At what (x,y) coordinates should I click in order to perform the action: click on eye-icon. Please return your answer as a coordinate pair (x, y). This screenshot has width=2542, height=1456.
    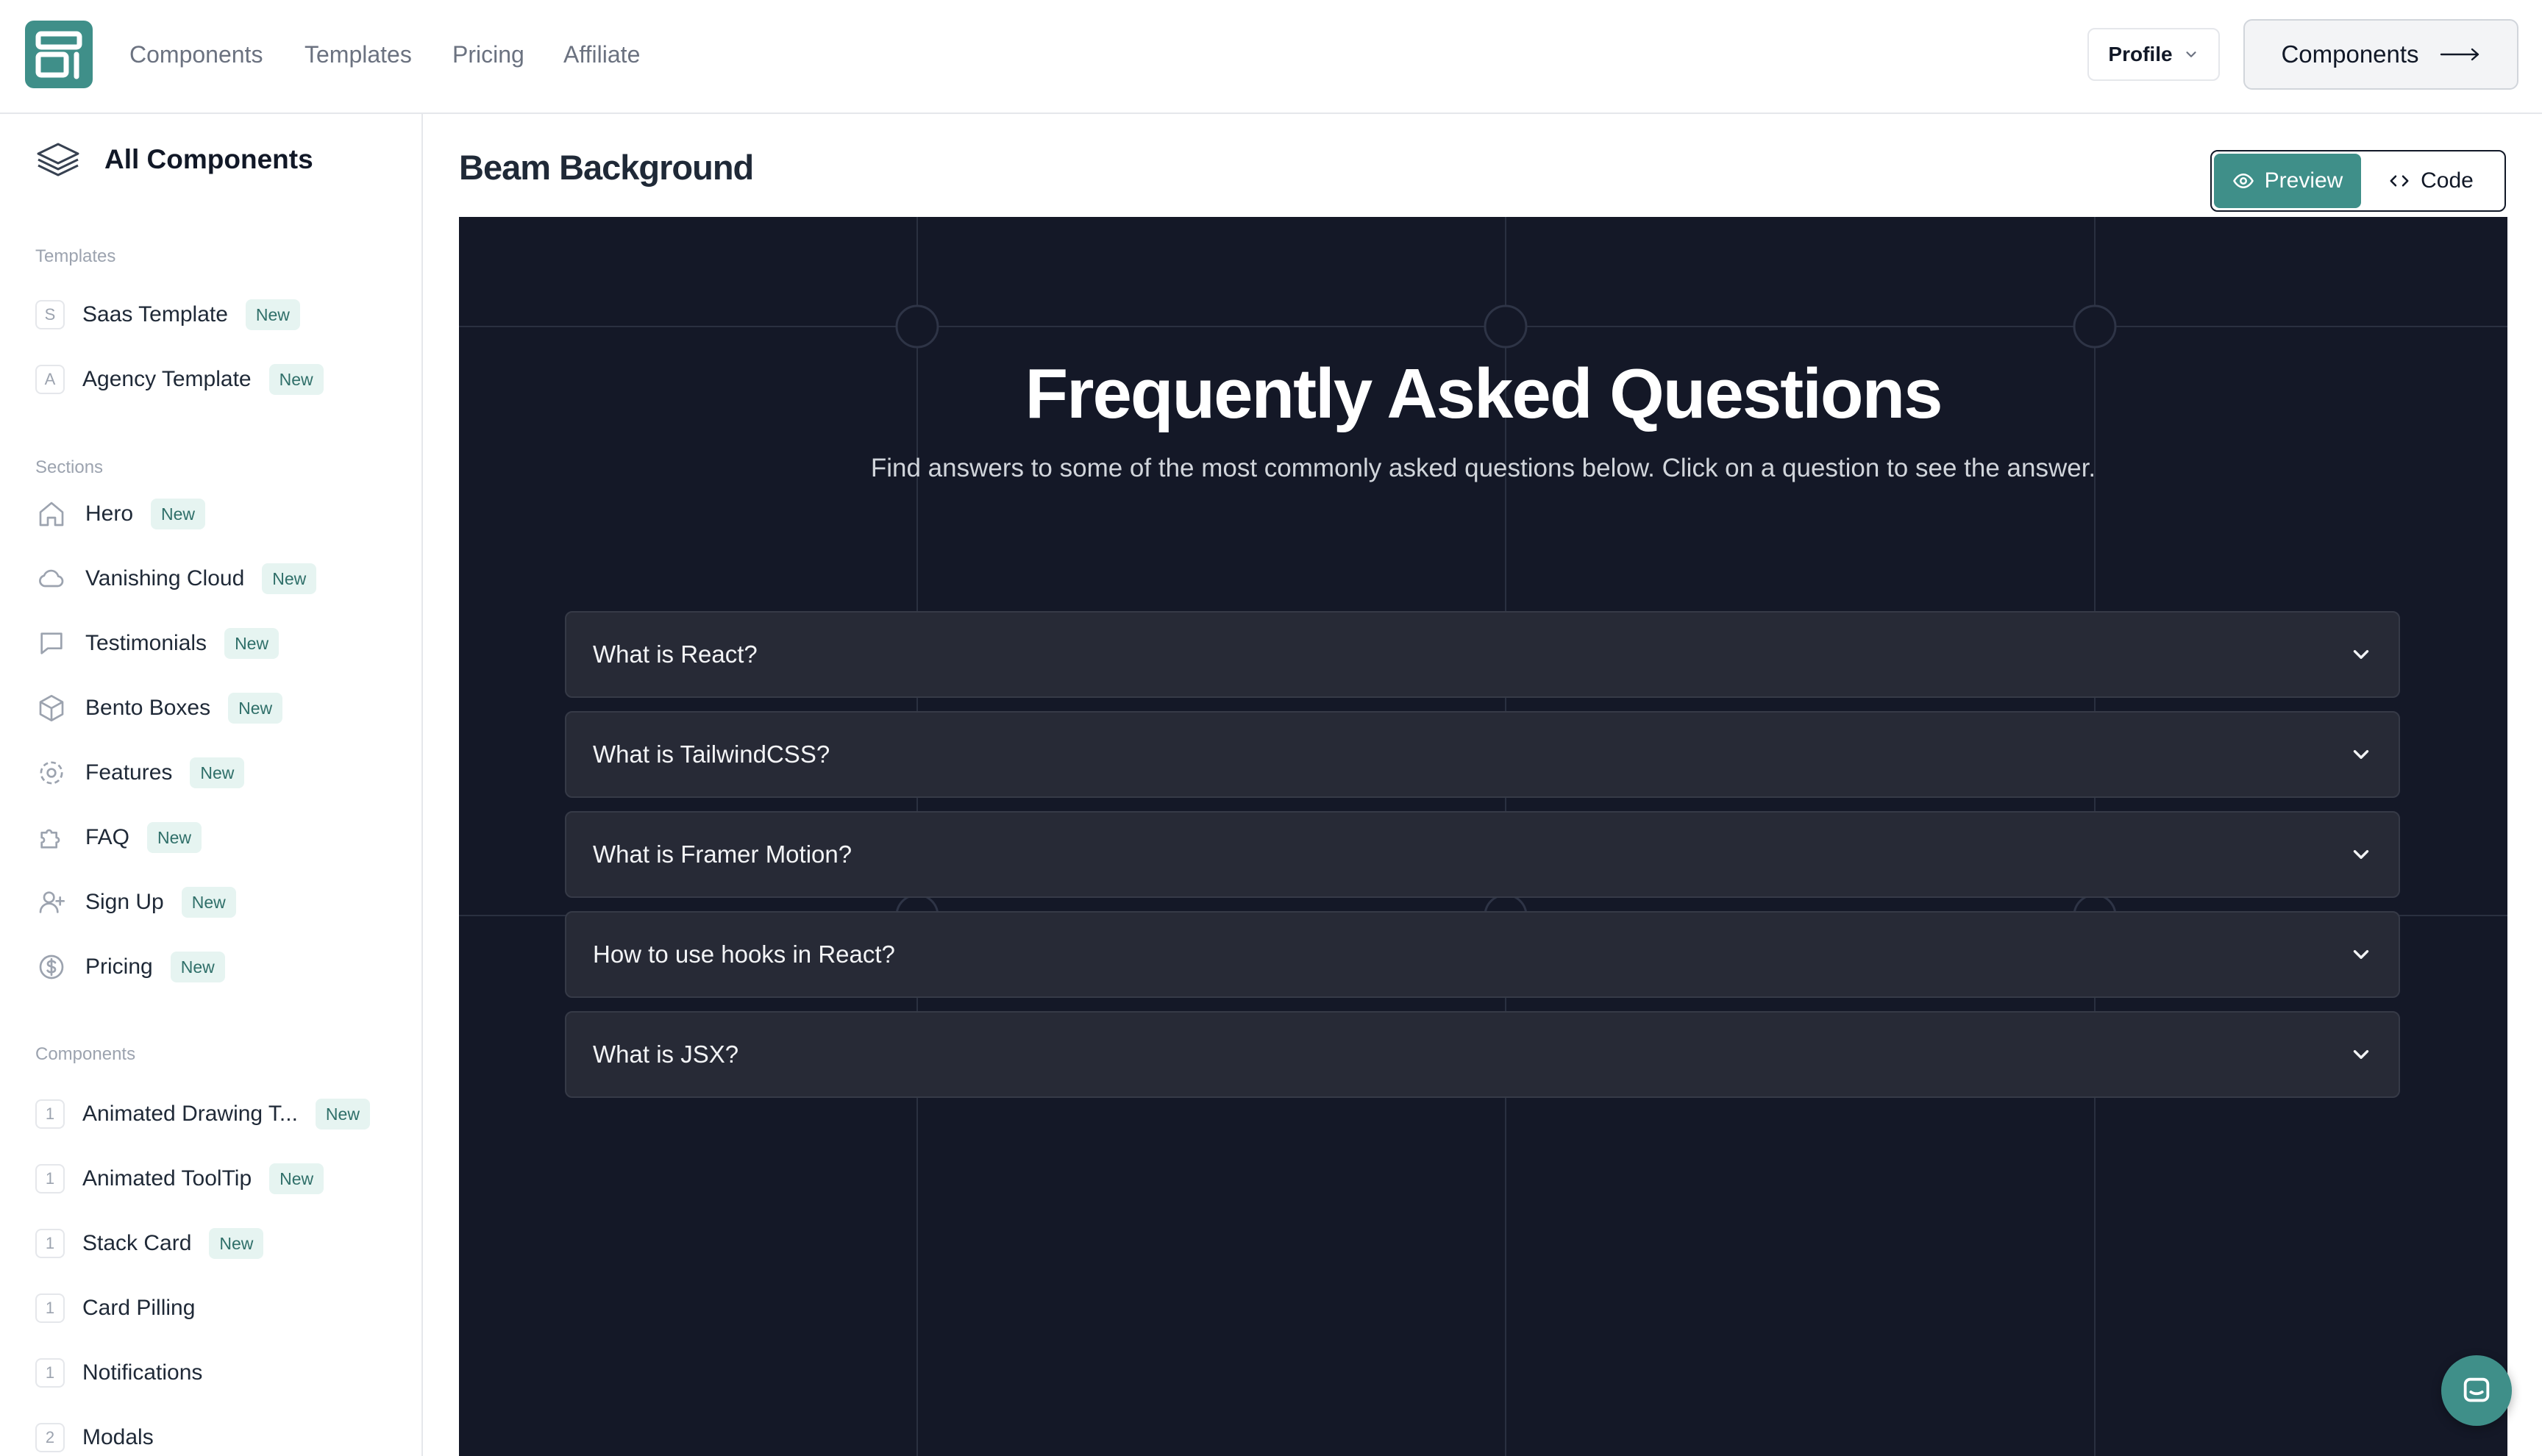
    Looking at the image, I should click on (2243, 181).